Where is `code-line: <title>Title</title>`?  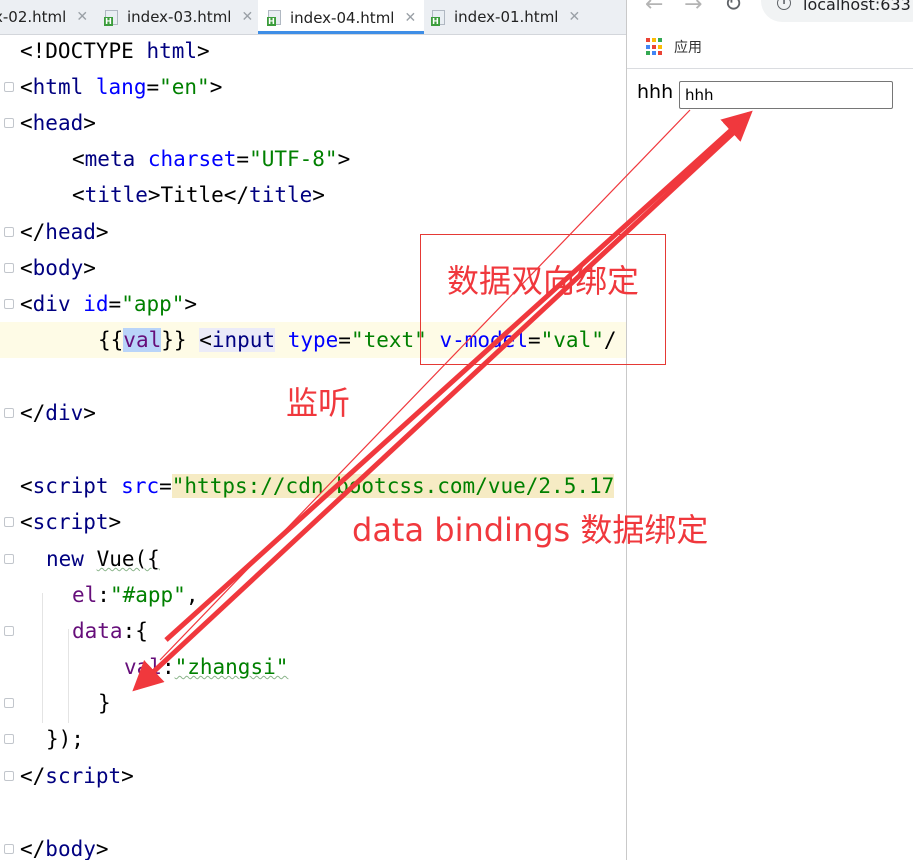
code-line: <title>Title</title> is located at coordinates (198, 195).